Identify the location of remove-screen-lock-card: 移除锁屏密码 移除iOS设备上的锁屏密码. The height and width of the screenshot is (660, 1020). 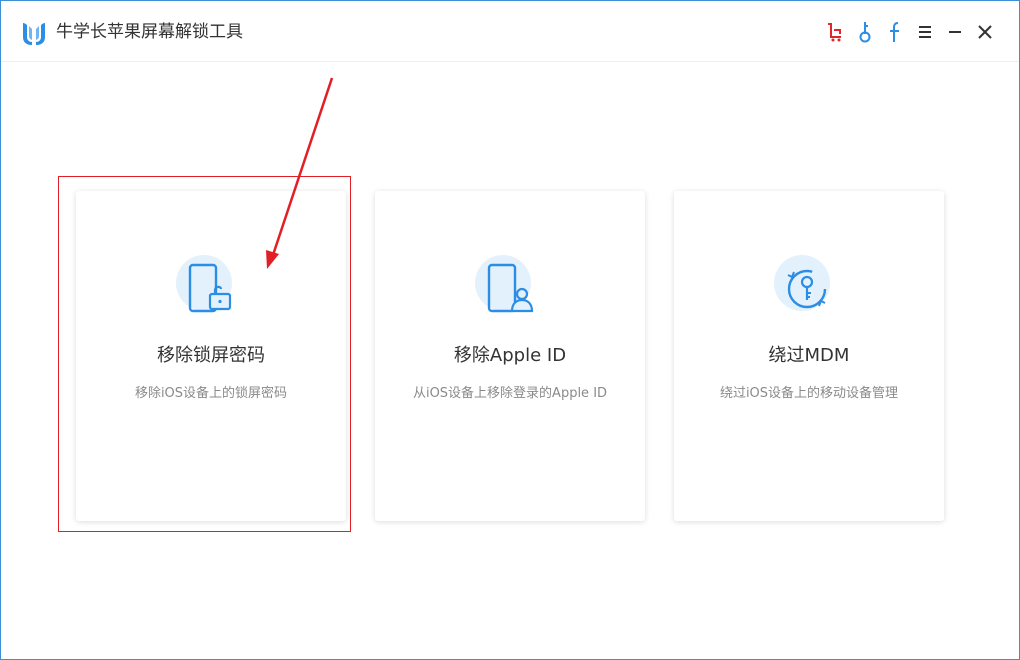
(211, 356).